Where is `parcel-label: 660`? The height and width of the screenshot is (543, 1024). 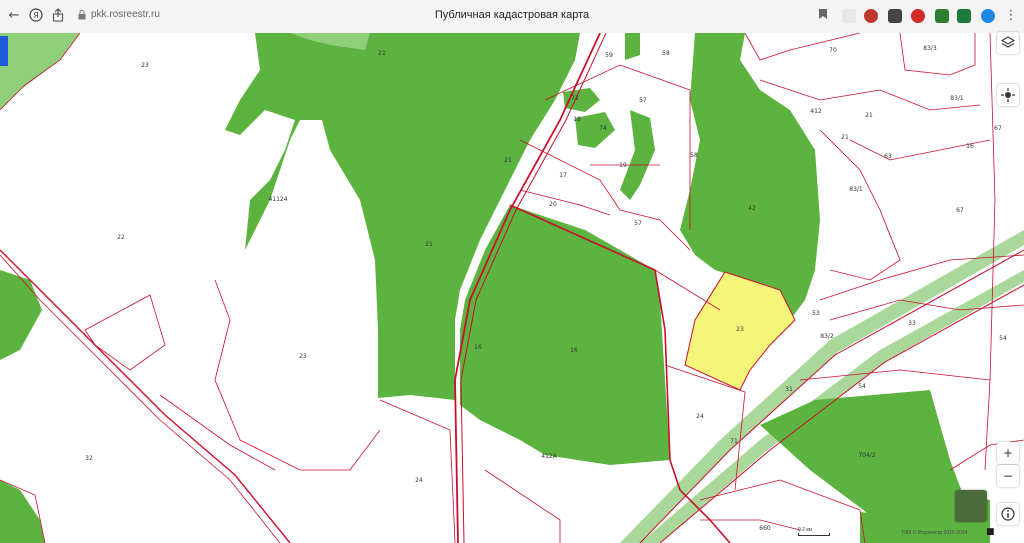 parcel-label: 660 is located at coordinates (765, 528).